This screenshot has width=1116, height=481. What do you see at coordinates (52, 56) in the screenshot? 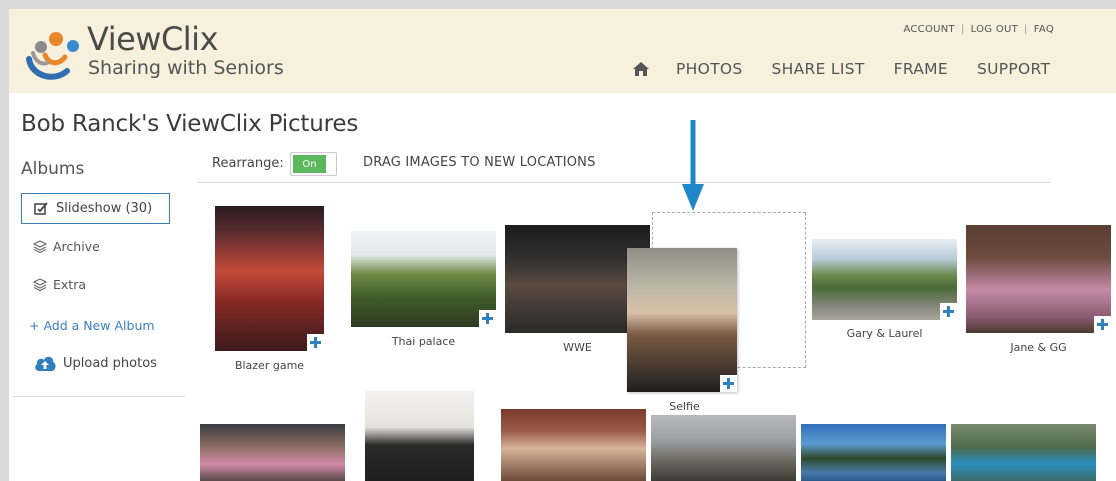
I see `viewclix-logo-icon` at bounding box center [52, 56].